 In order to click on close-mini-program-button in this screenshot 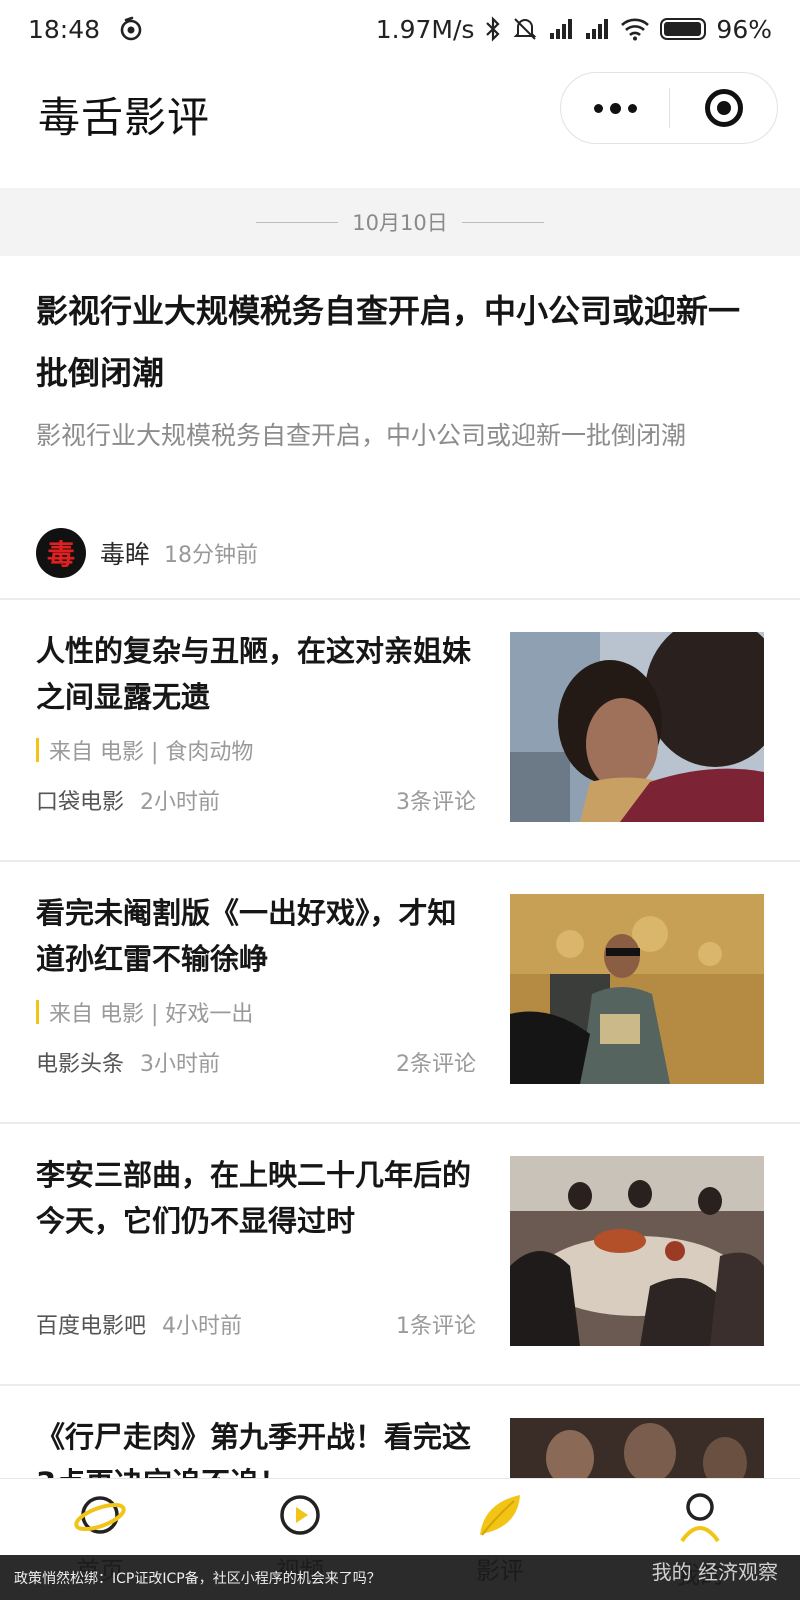, I will do `click(723, 108)`.